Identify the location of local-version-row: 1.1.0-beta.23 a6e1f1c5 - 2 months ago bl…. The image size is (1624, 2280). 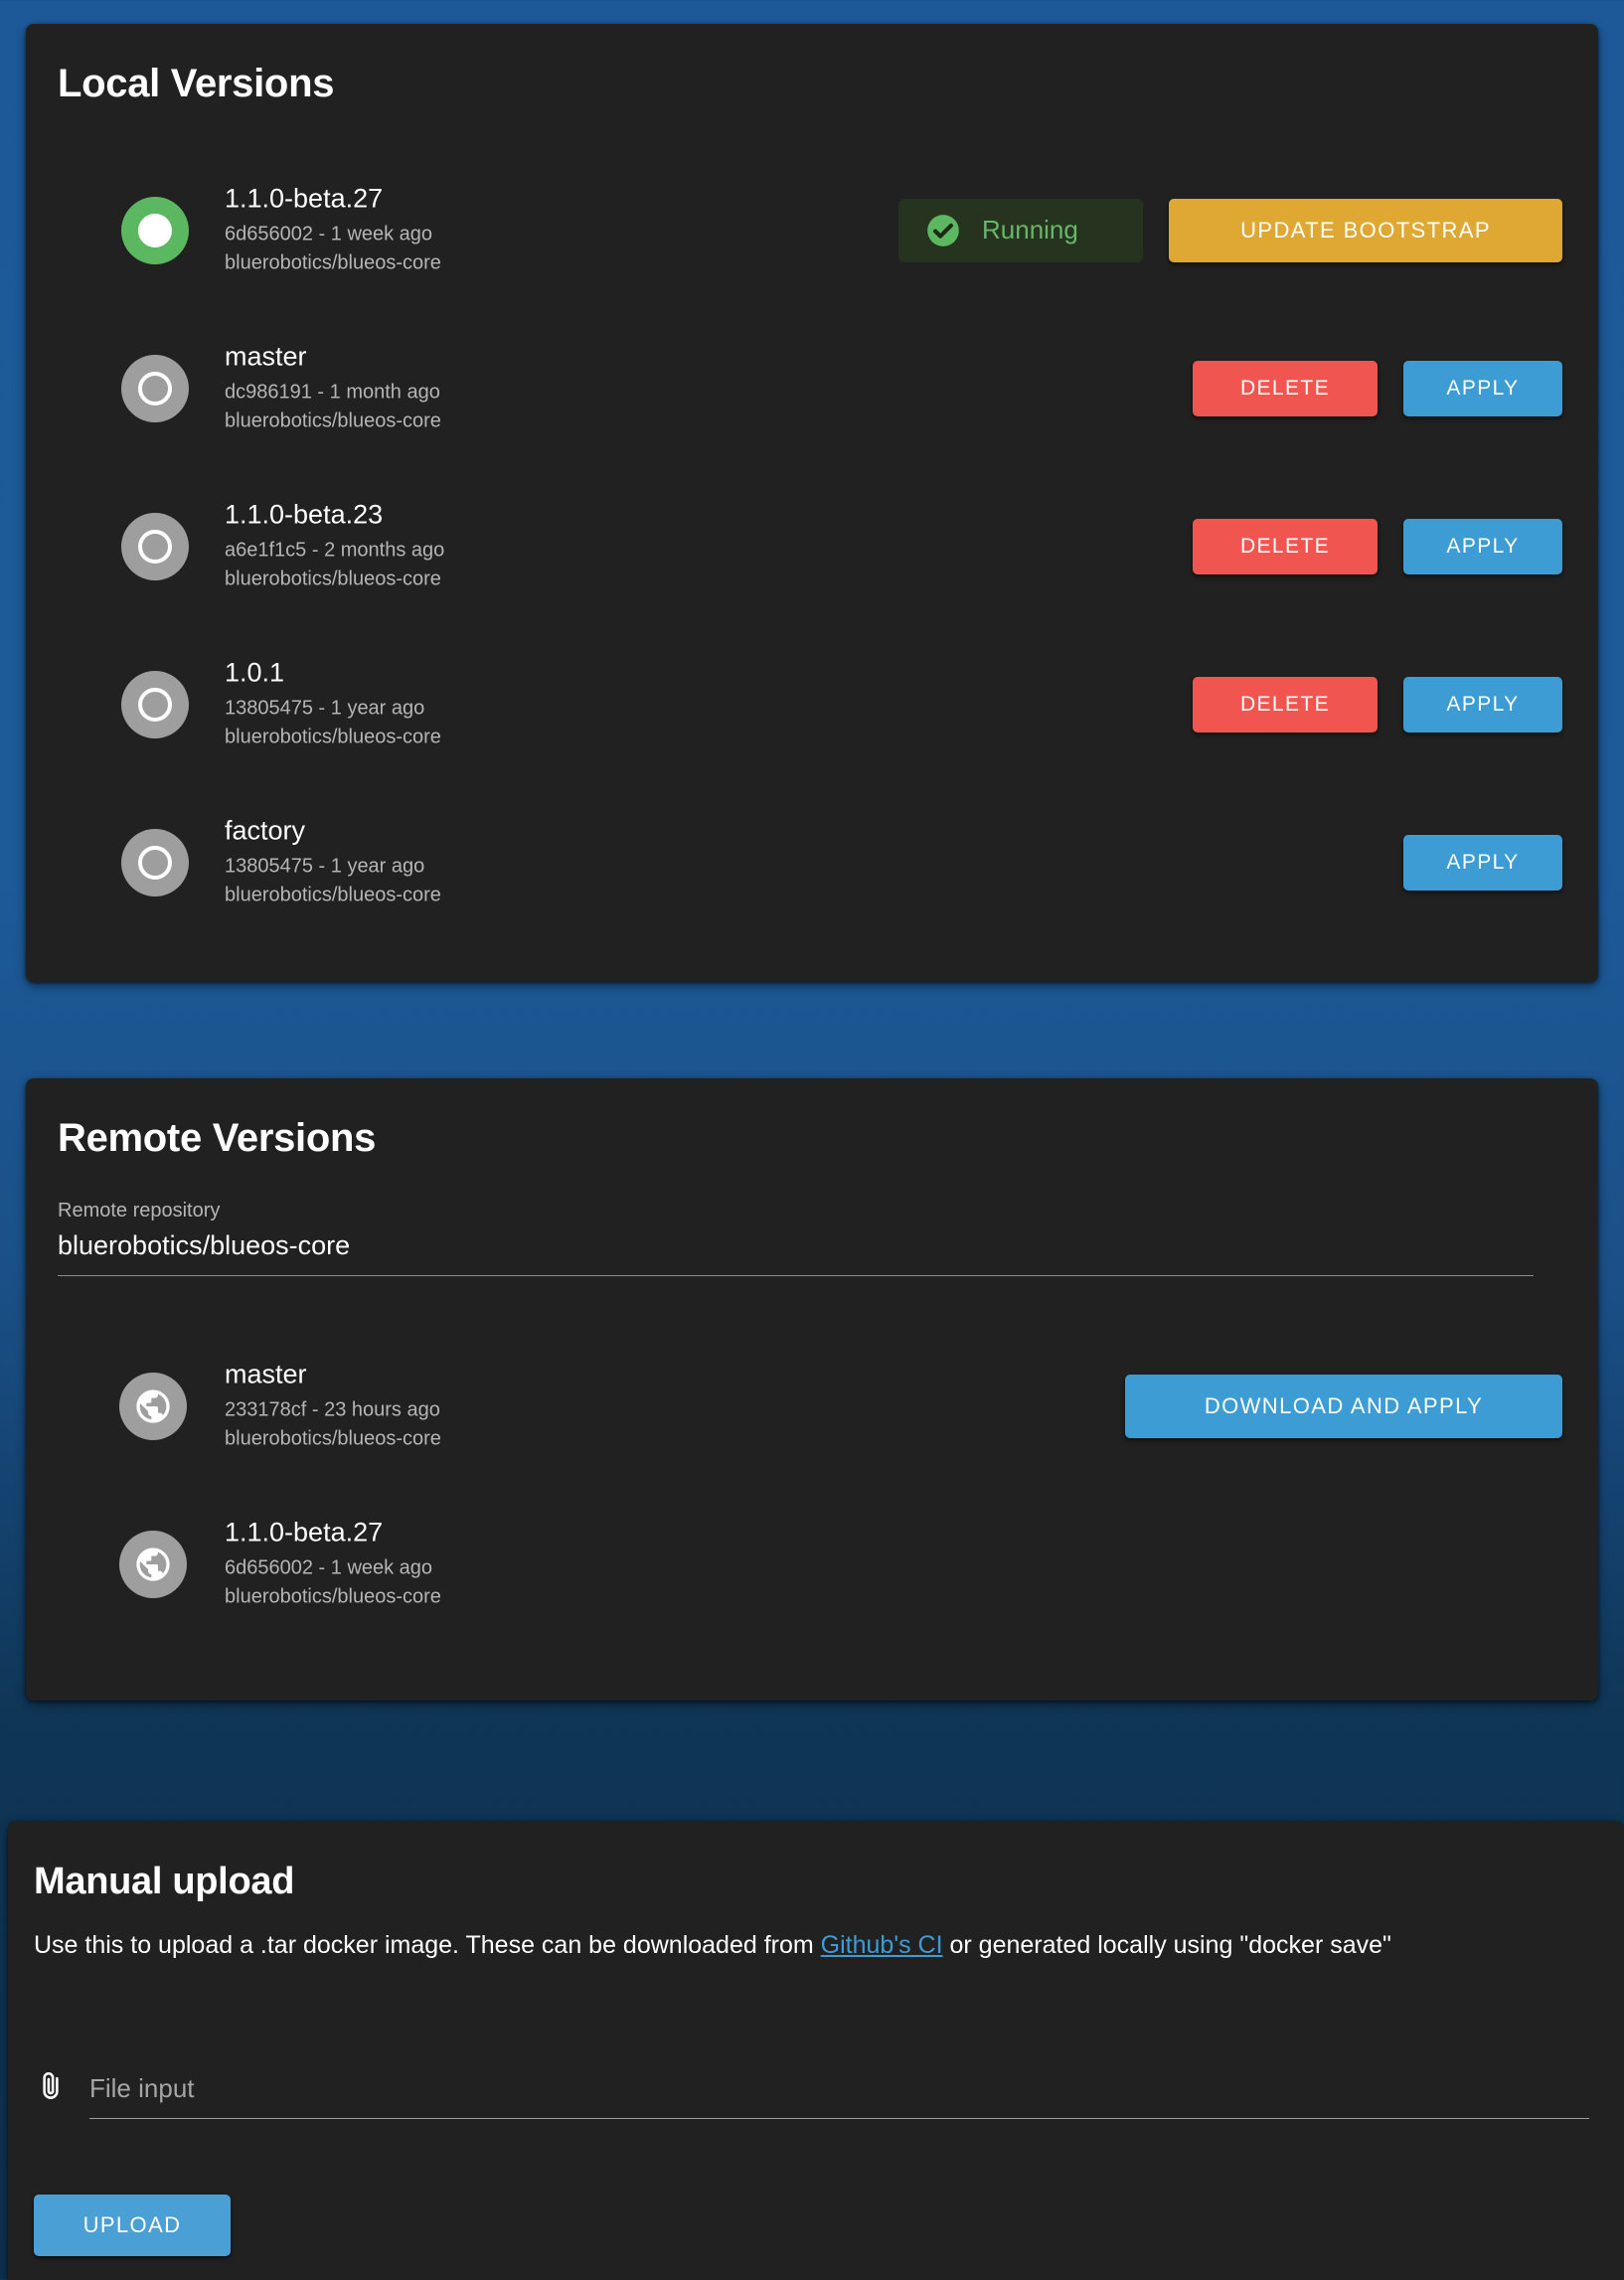
(812, 546).